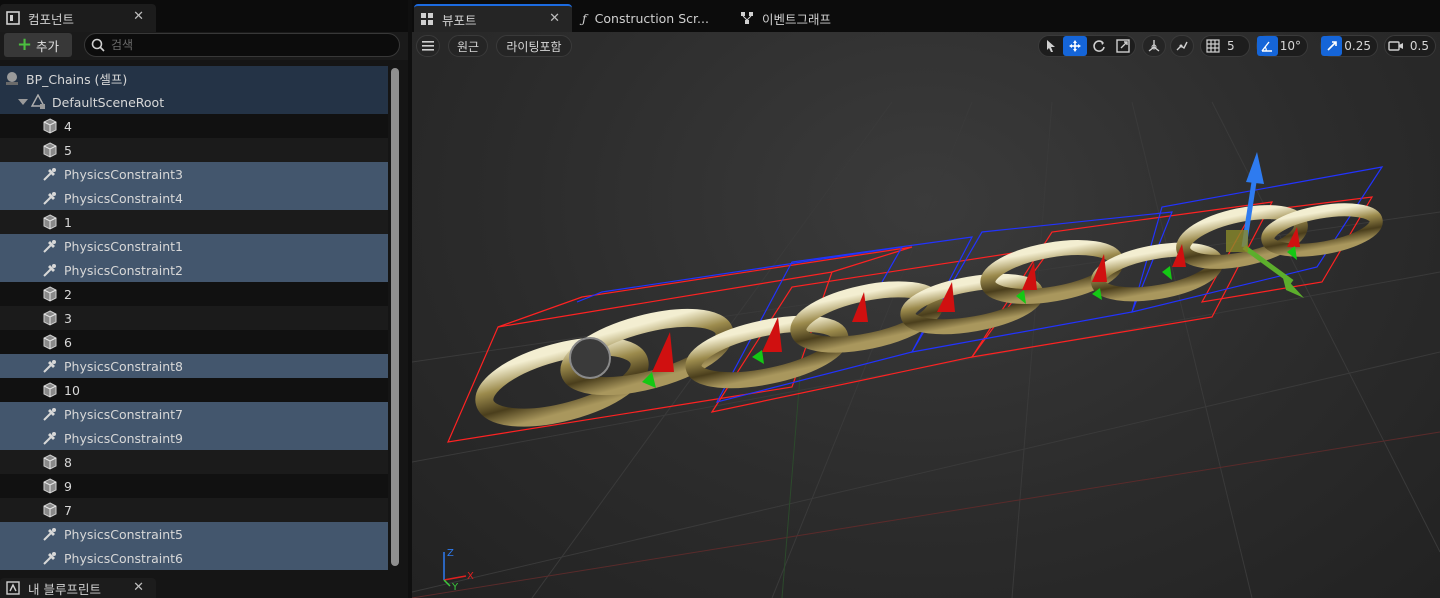 Image resolution: width=1440 pixels, height=598 pixels. I want to click on grid-snap-group: 5, so click(1225, 46).